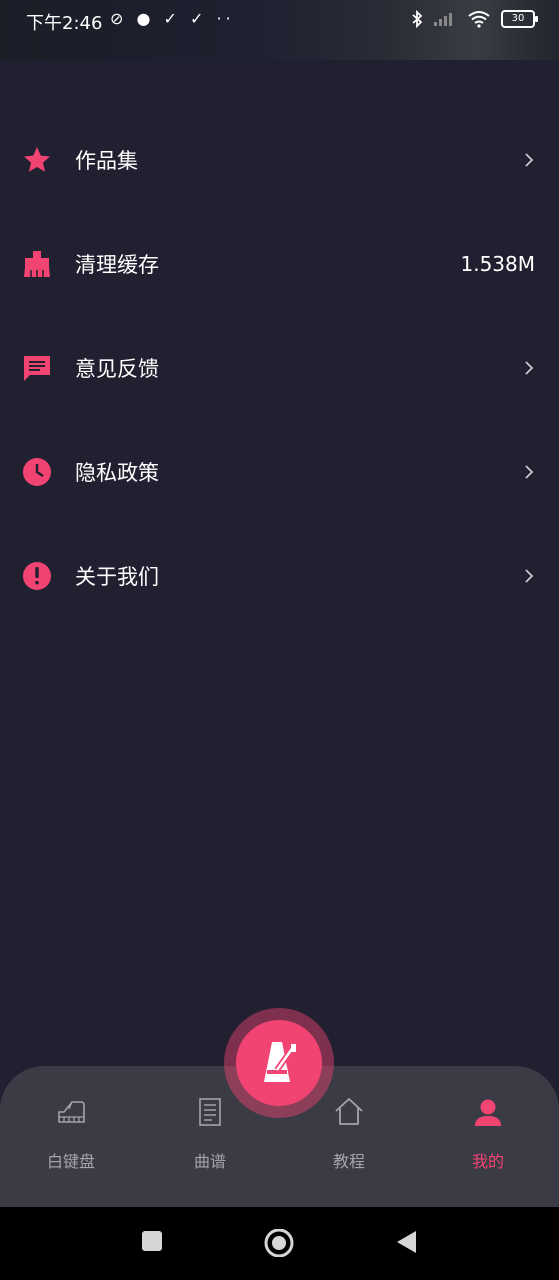  What do you see at coordinates (37, 576) in the screenshot?
I see `alert-icon` at bounding box center [37, 576].